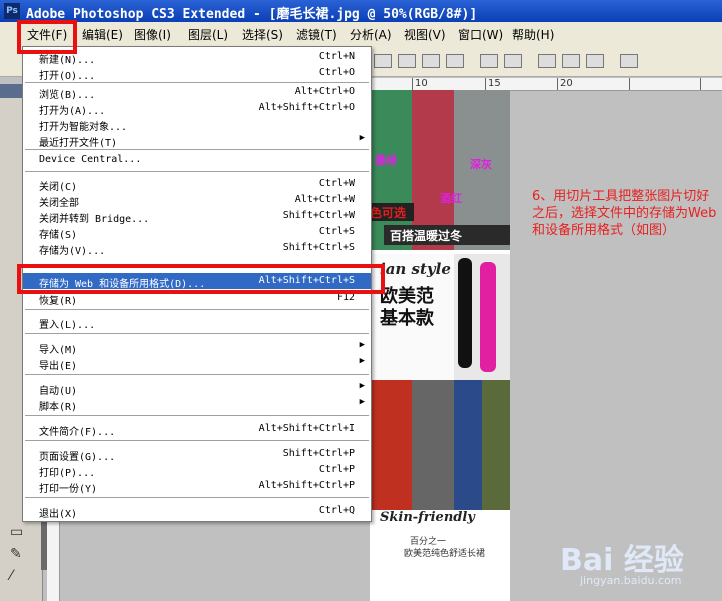  I want to click on menu-item-close-go-bridge: 关闭并转到 Bridge... Shift+Ctrl+W, so click(197, 216).